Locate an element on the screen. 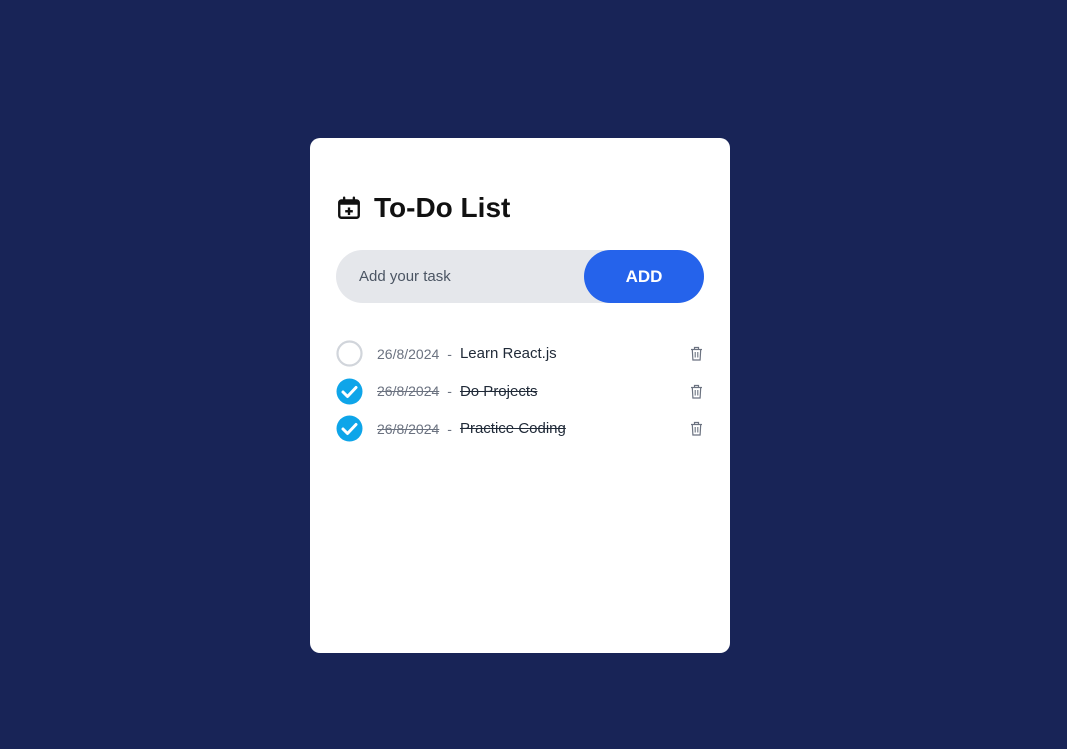  calendar-plus-icon is located at coordinates (349, 208).